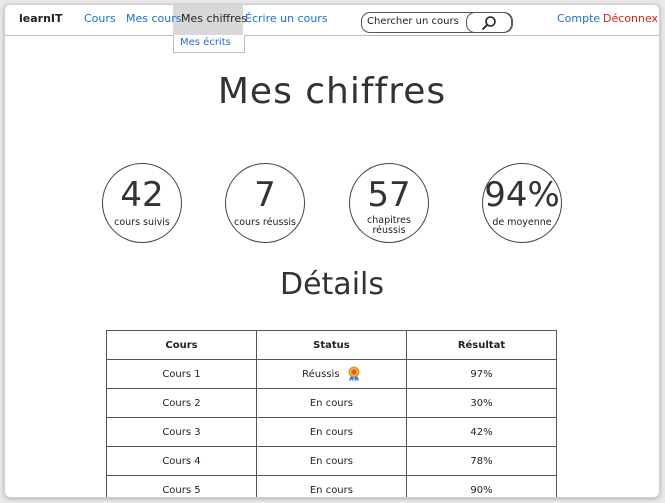  I want to click on stat-label: de moyenne, so click(522, 222).